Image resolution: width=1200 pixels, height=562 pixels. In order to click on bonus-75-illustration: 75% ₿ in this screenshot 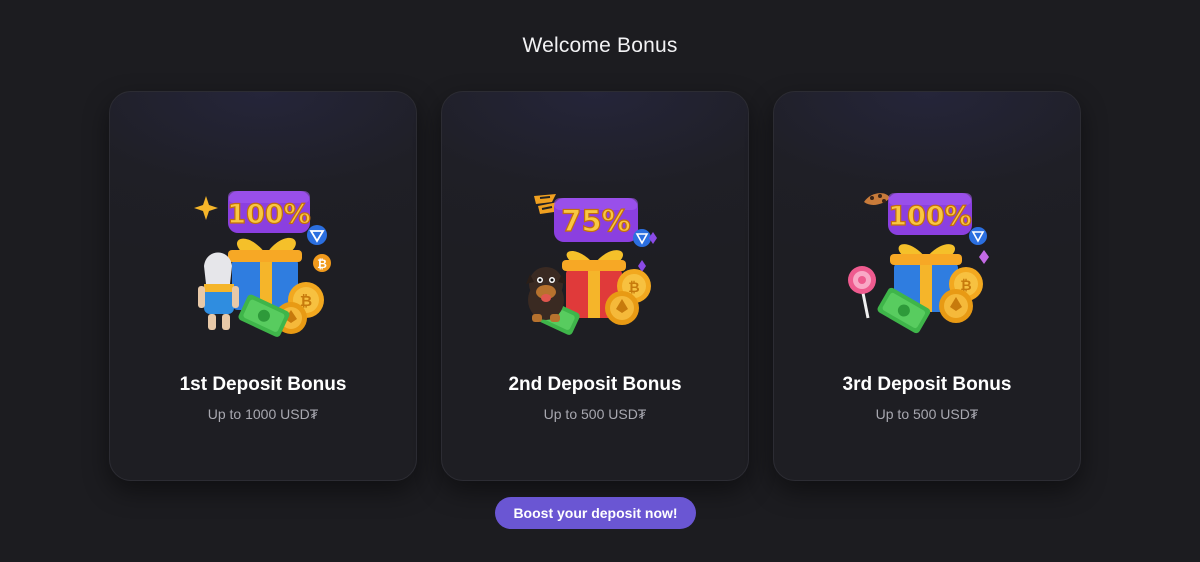, I will do `click(591, 264)`.